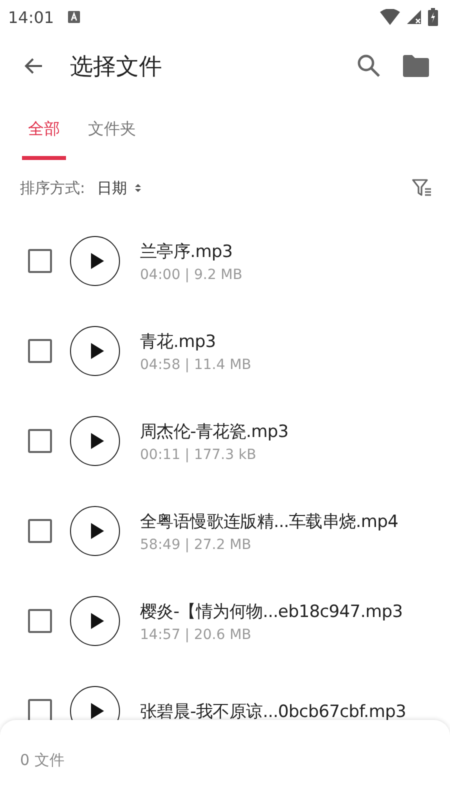  I want to click on file-name: 张碧晨-我不原谅...0bcb67cbf.mp3, so click(273, 711).